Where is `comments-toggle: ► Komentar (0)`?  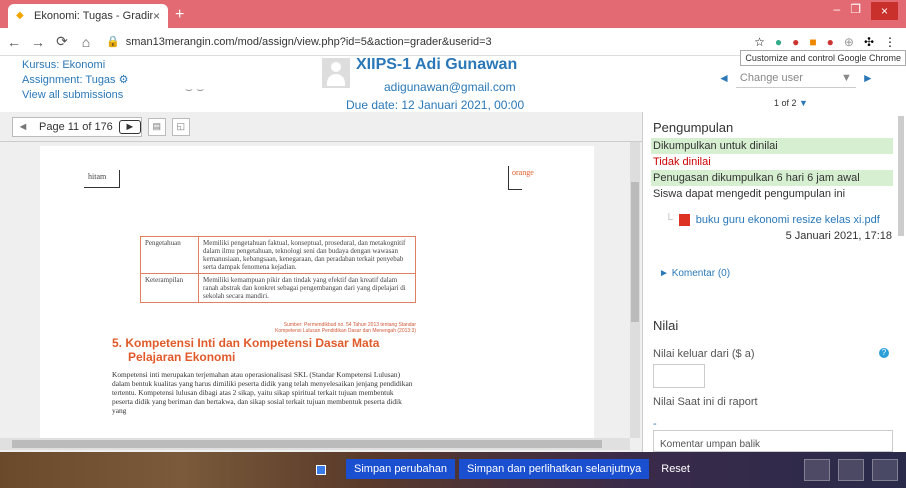
comments-toggle: ► Komentar (0) is located at coordinates (694, 273).